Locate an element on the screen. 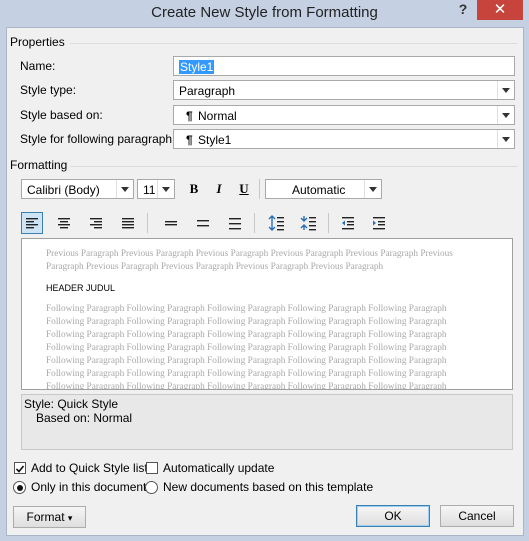  line-spacing-double-icon is located at coordinates (235, 224).